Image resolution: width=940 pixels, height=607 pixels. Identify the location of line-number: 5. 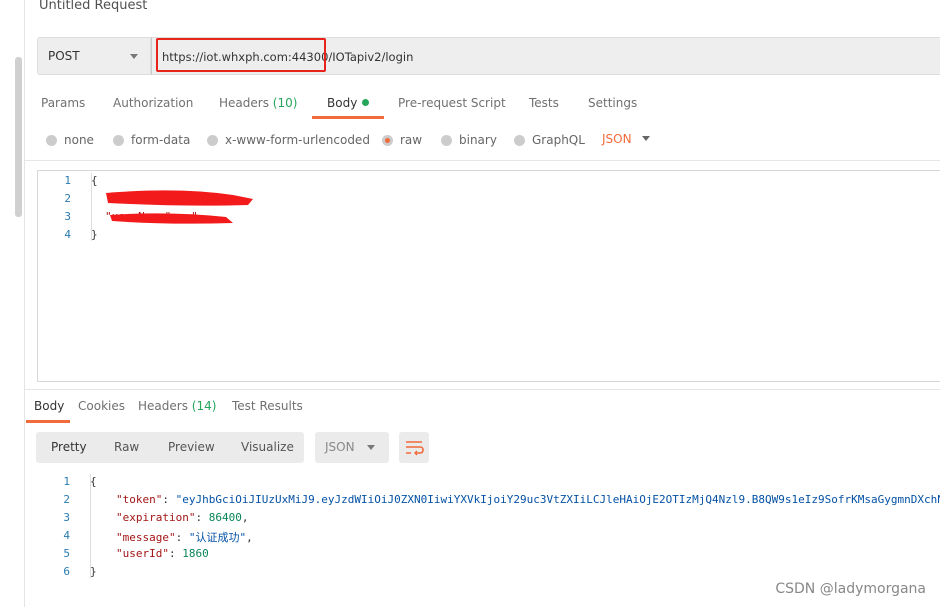
(66, 553).